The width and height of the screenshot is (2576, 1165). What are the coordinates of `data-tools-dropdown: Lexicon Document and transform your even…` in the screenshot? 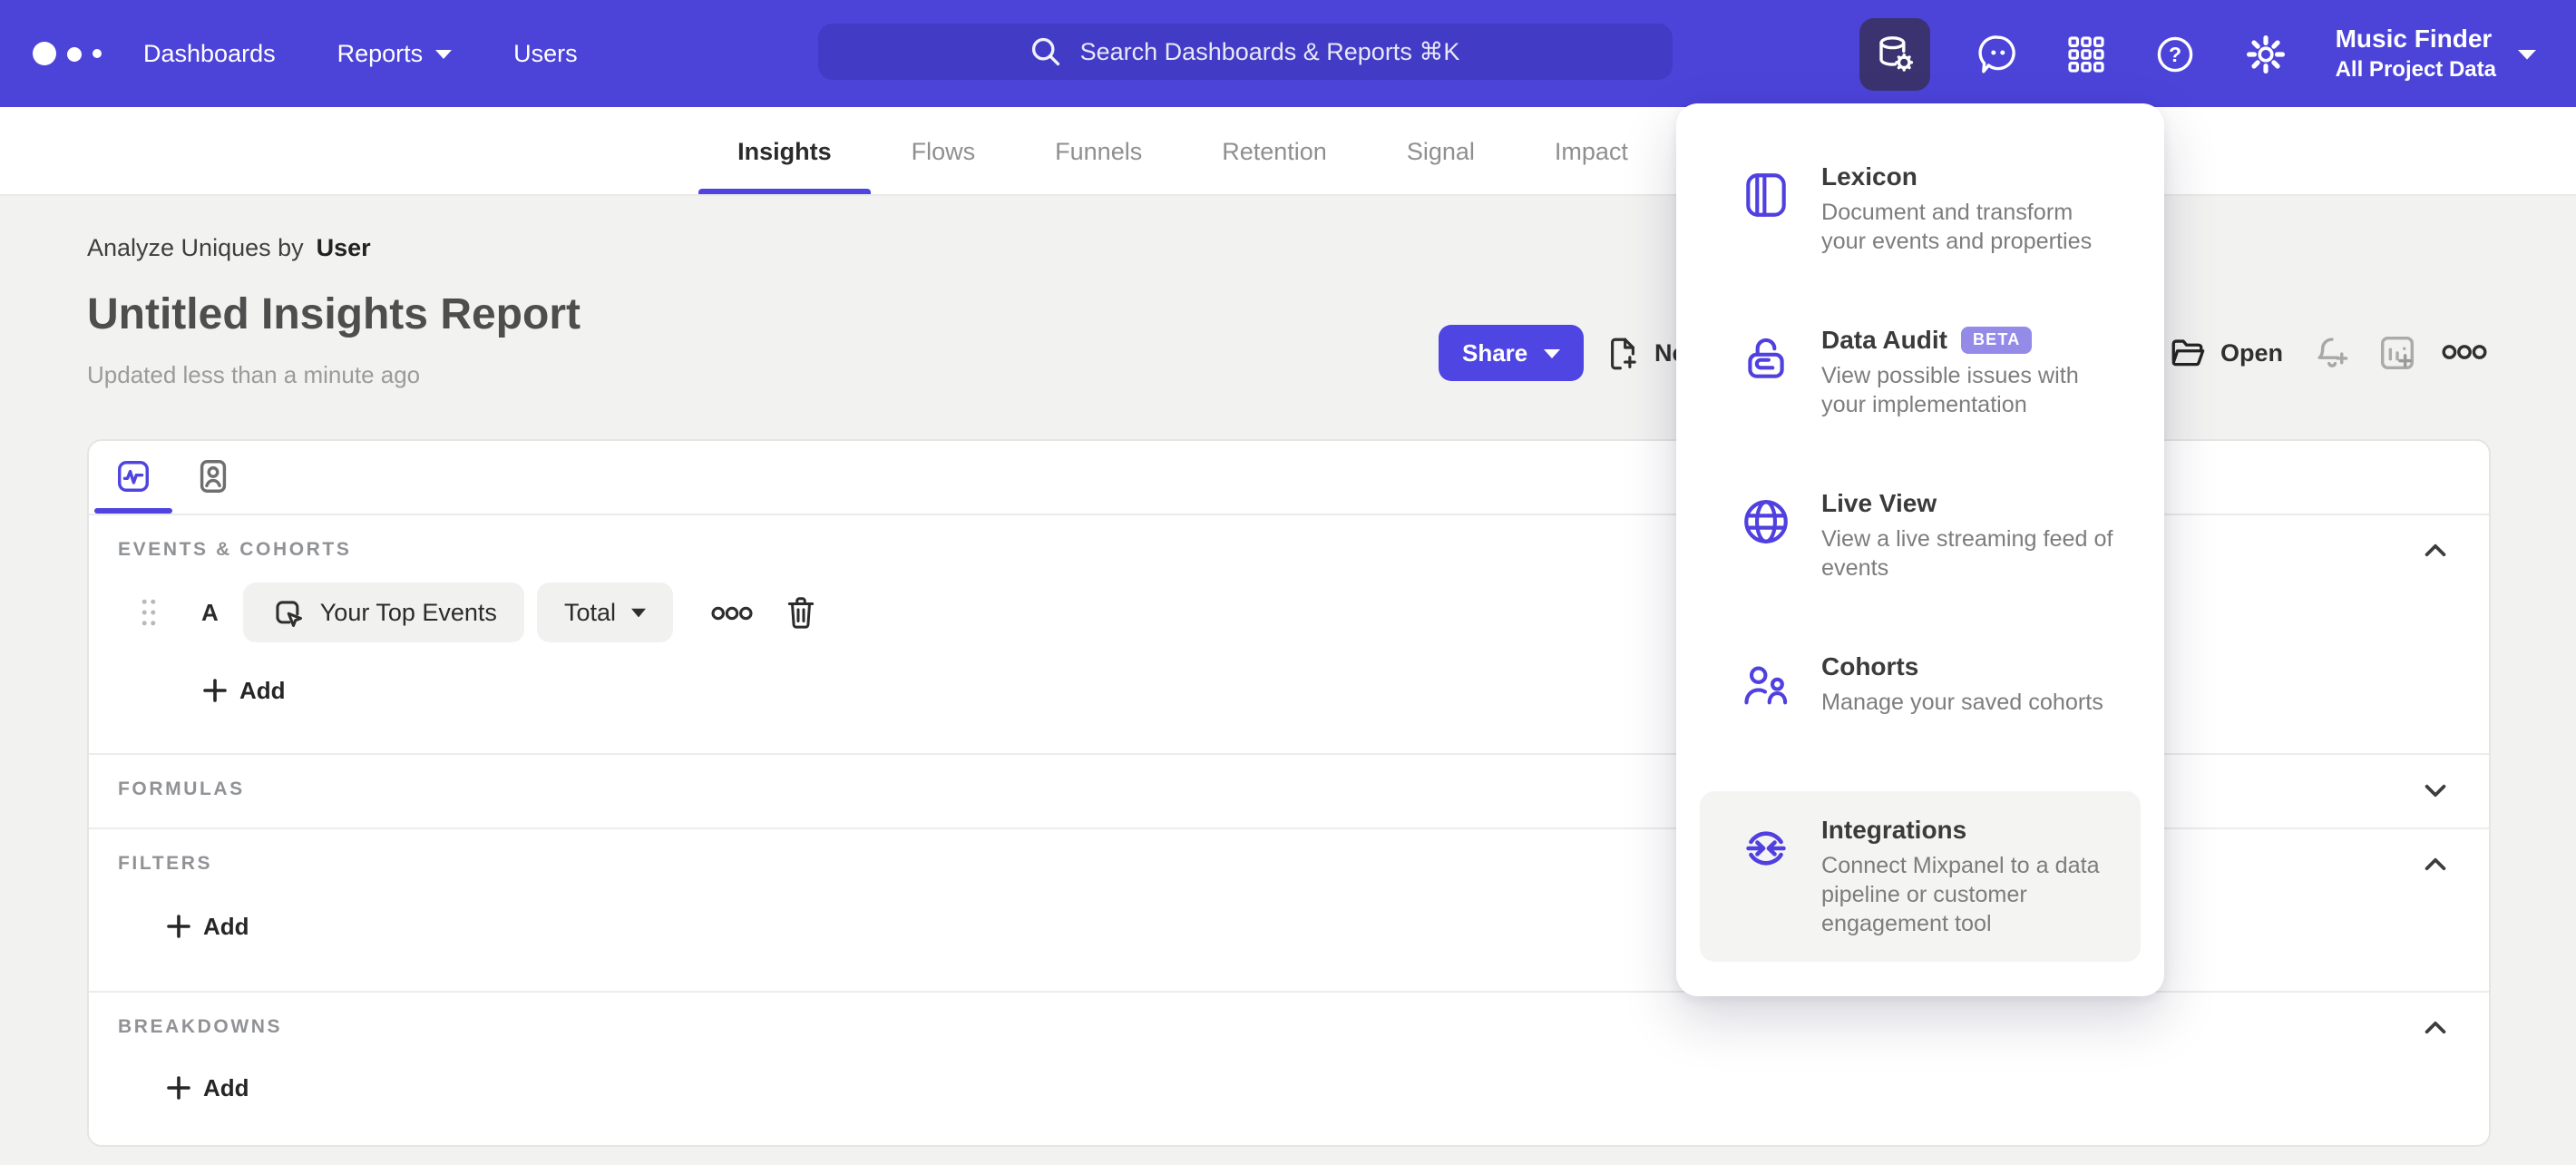 It's located at (1920, 550).